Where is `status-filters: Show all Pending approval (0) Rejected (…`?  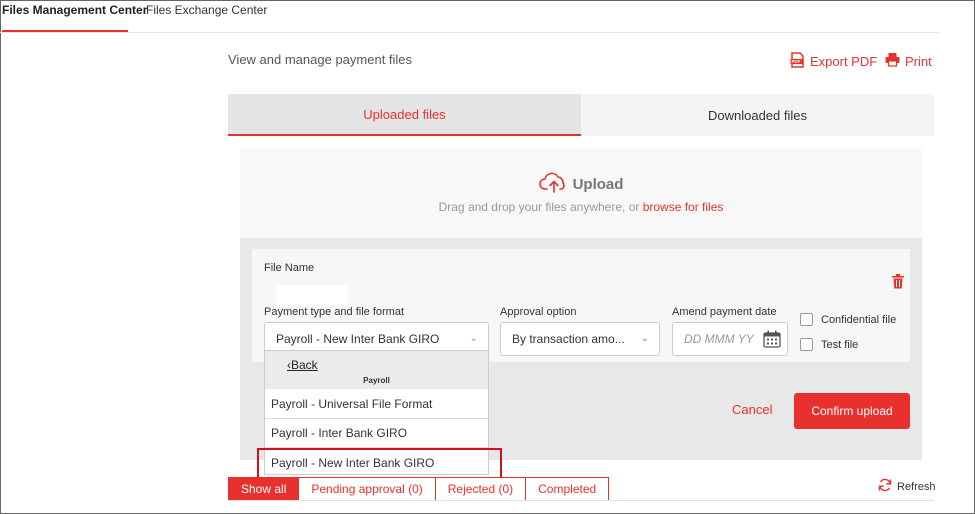
status-filters: Show all Pending approval (0) Rejected (… is located at coordinates (419, 489).